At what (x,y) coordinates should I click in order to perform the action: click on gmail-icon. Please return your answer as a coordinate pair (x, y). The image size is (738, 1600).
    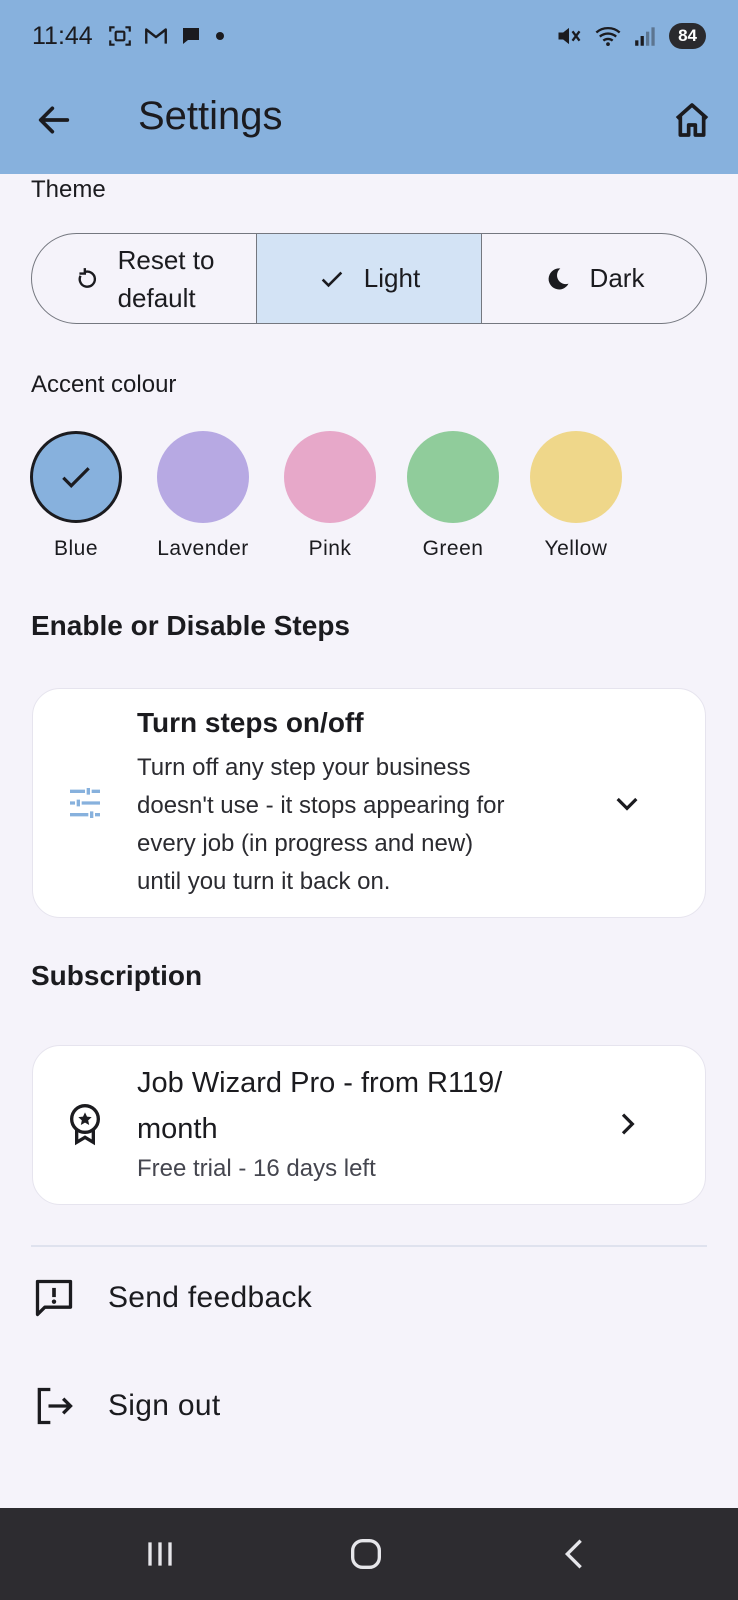
    Looking at the image, I should click on (155, 36).